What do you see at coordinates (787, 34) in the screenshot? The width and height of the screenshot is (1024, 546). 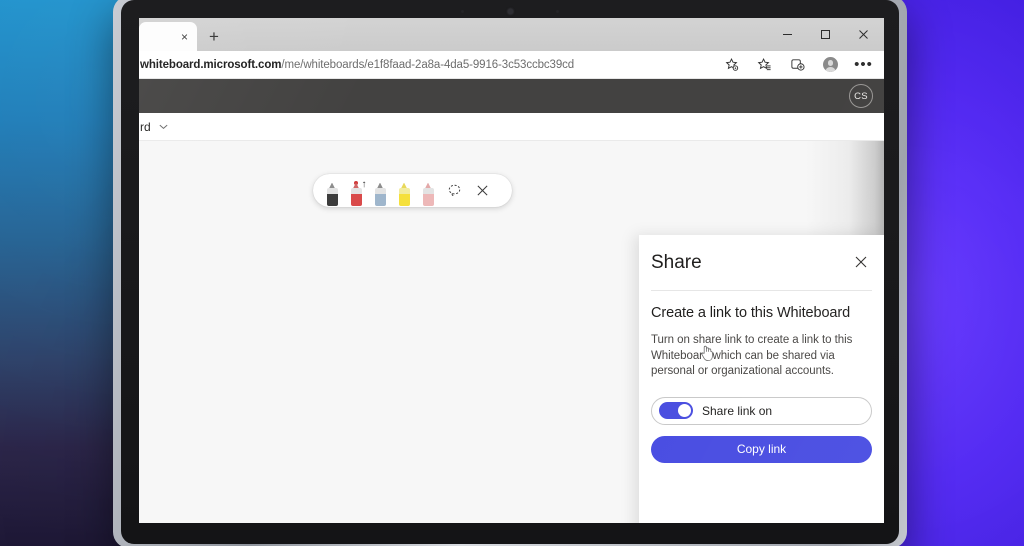 I see `minimize-button` at bounding box center [787, 34].